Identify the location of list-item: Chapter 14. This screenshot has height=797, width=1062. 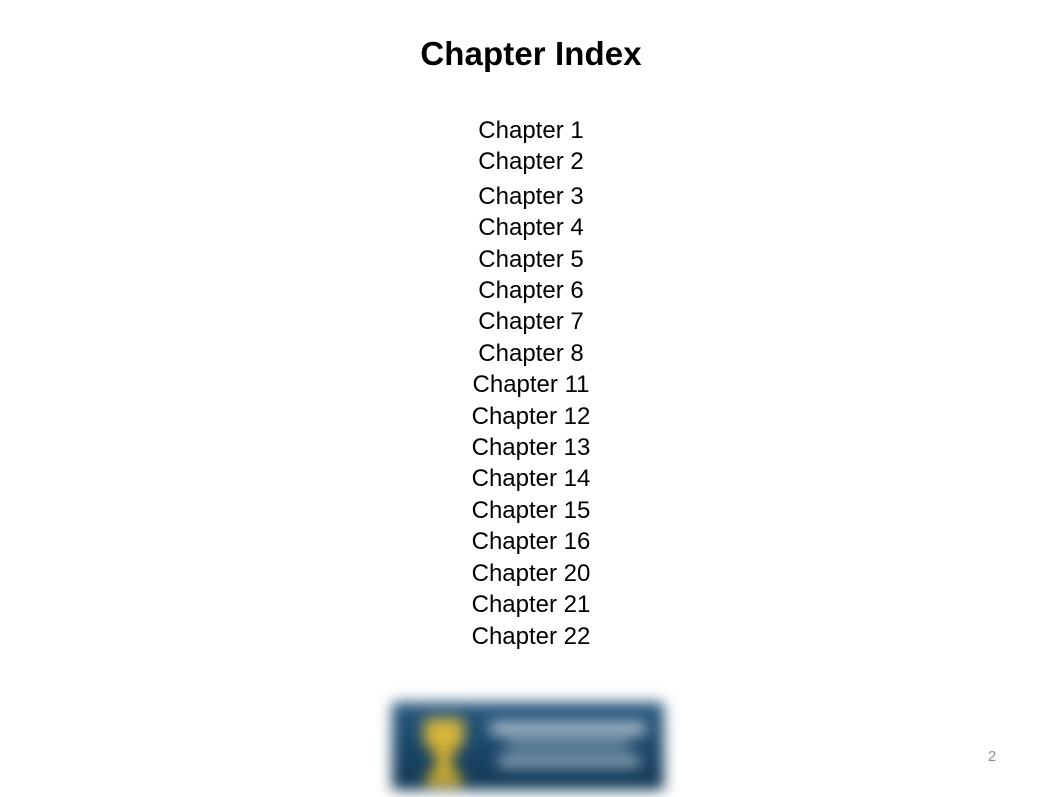
(531, 478).